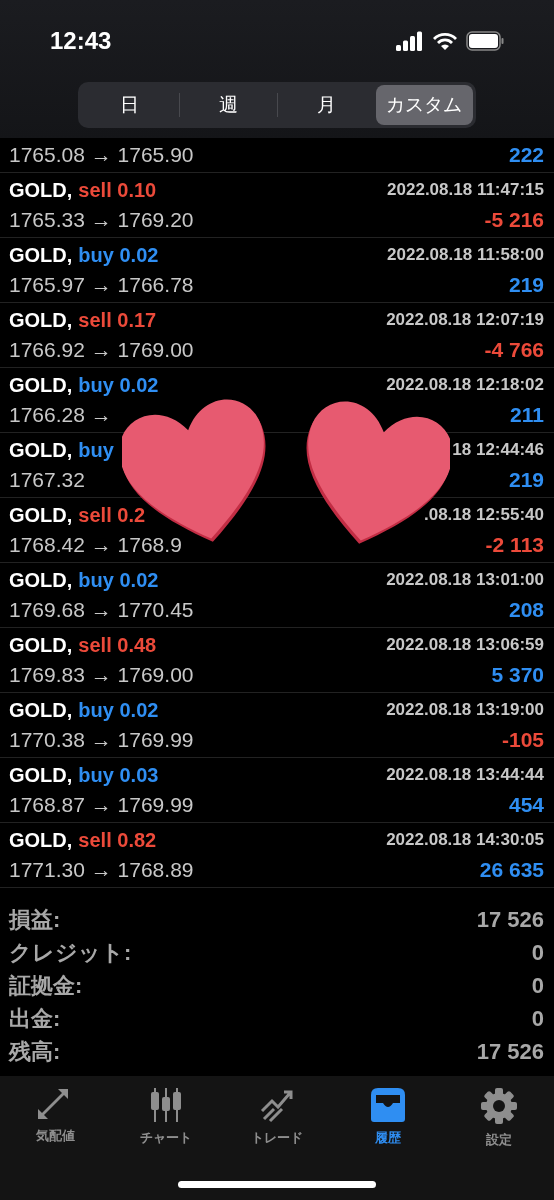 The width and height of the screenshot is (554, 1200). What do you see at coordinates (514, 220) in the screenshot?
I see `profit-value: -5 216` at bounding box center [514, 220].